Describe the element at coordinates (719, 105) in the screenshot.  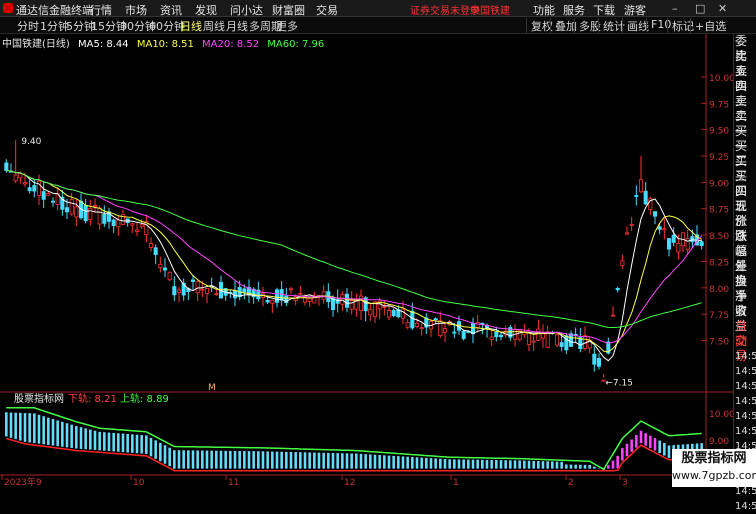
I see `price-tick-label: 9.75` at that location.